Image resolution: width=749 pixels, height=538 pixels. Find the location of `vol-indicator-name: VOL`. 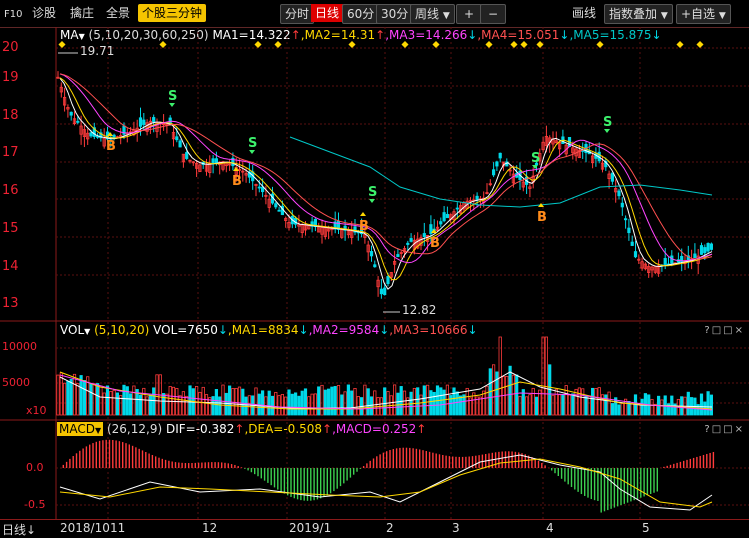

vol-indicator-name: VOL is located at coordinates (72, 330).